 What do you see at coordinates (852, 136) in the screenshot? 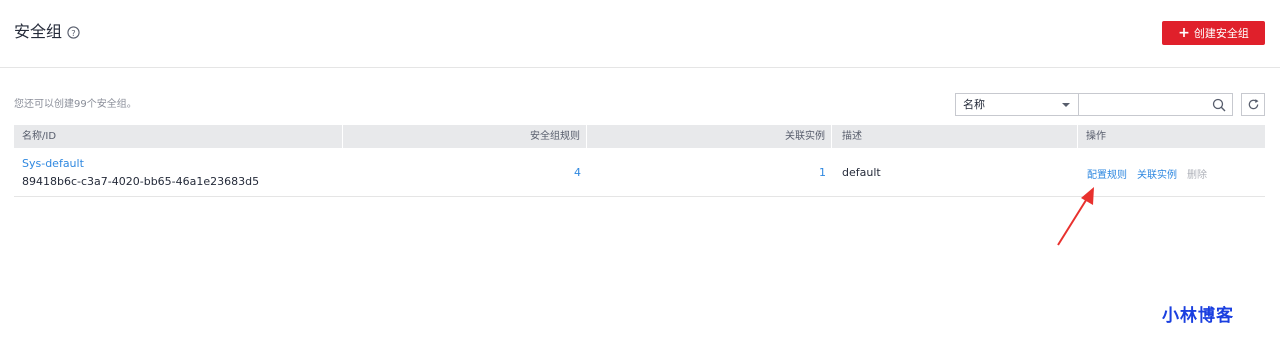
I see `column-header-description: 描述` at bounding box center [852, 136].